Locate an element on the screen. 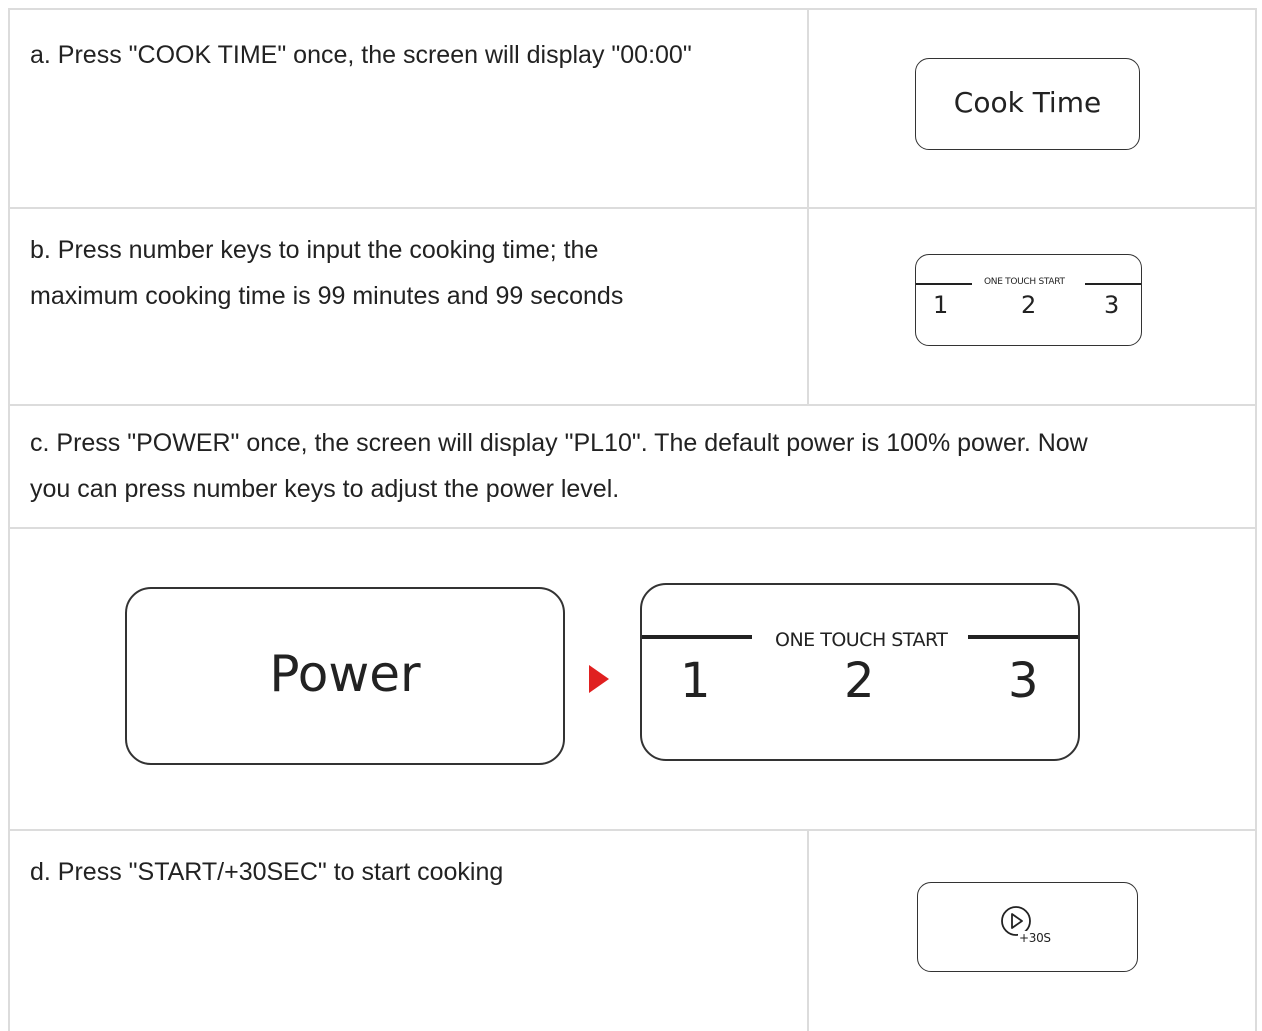 Image resolution: width=1262 pixels, height=1031 pixels. power-label: Power is located at coordinates (345, 674).